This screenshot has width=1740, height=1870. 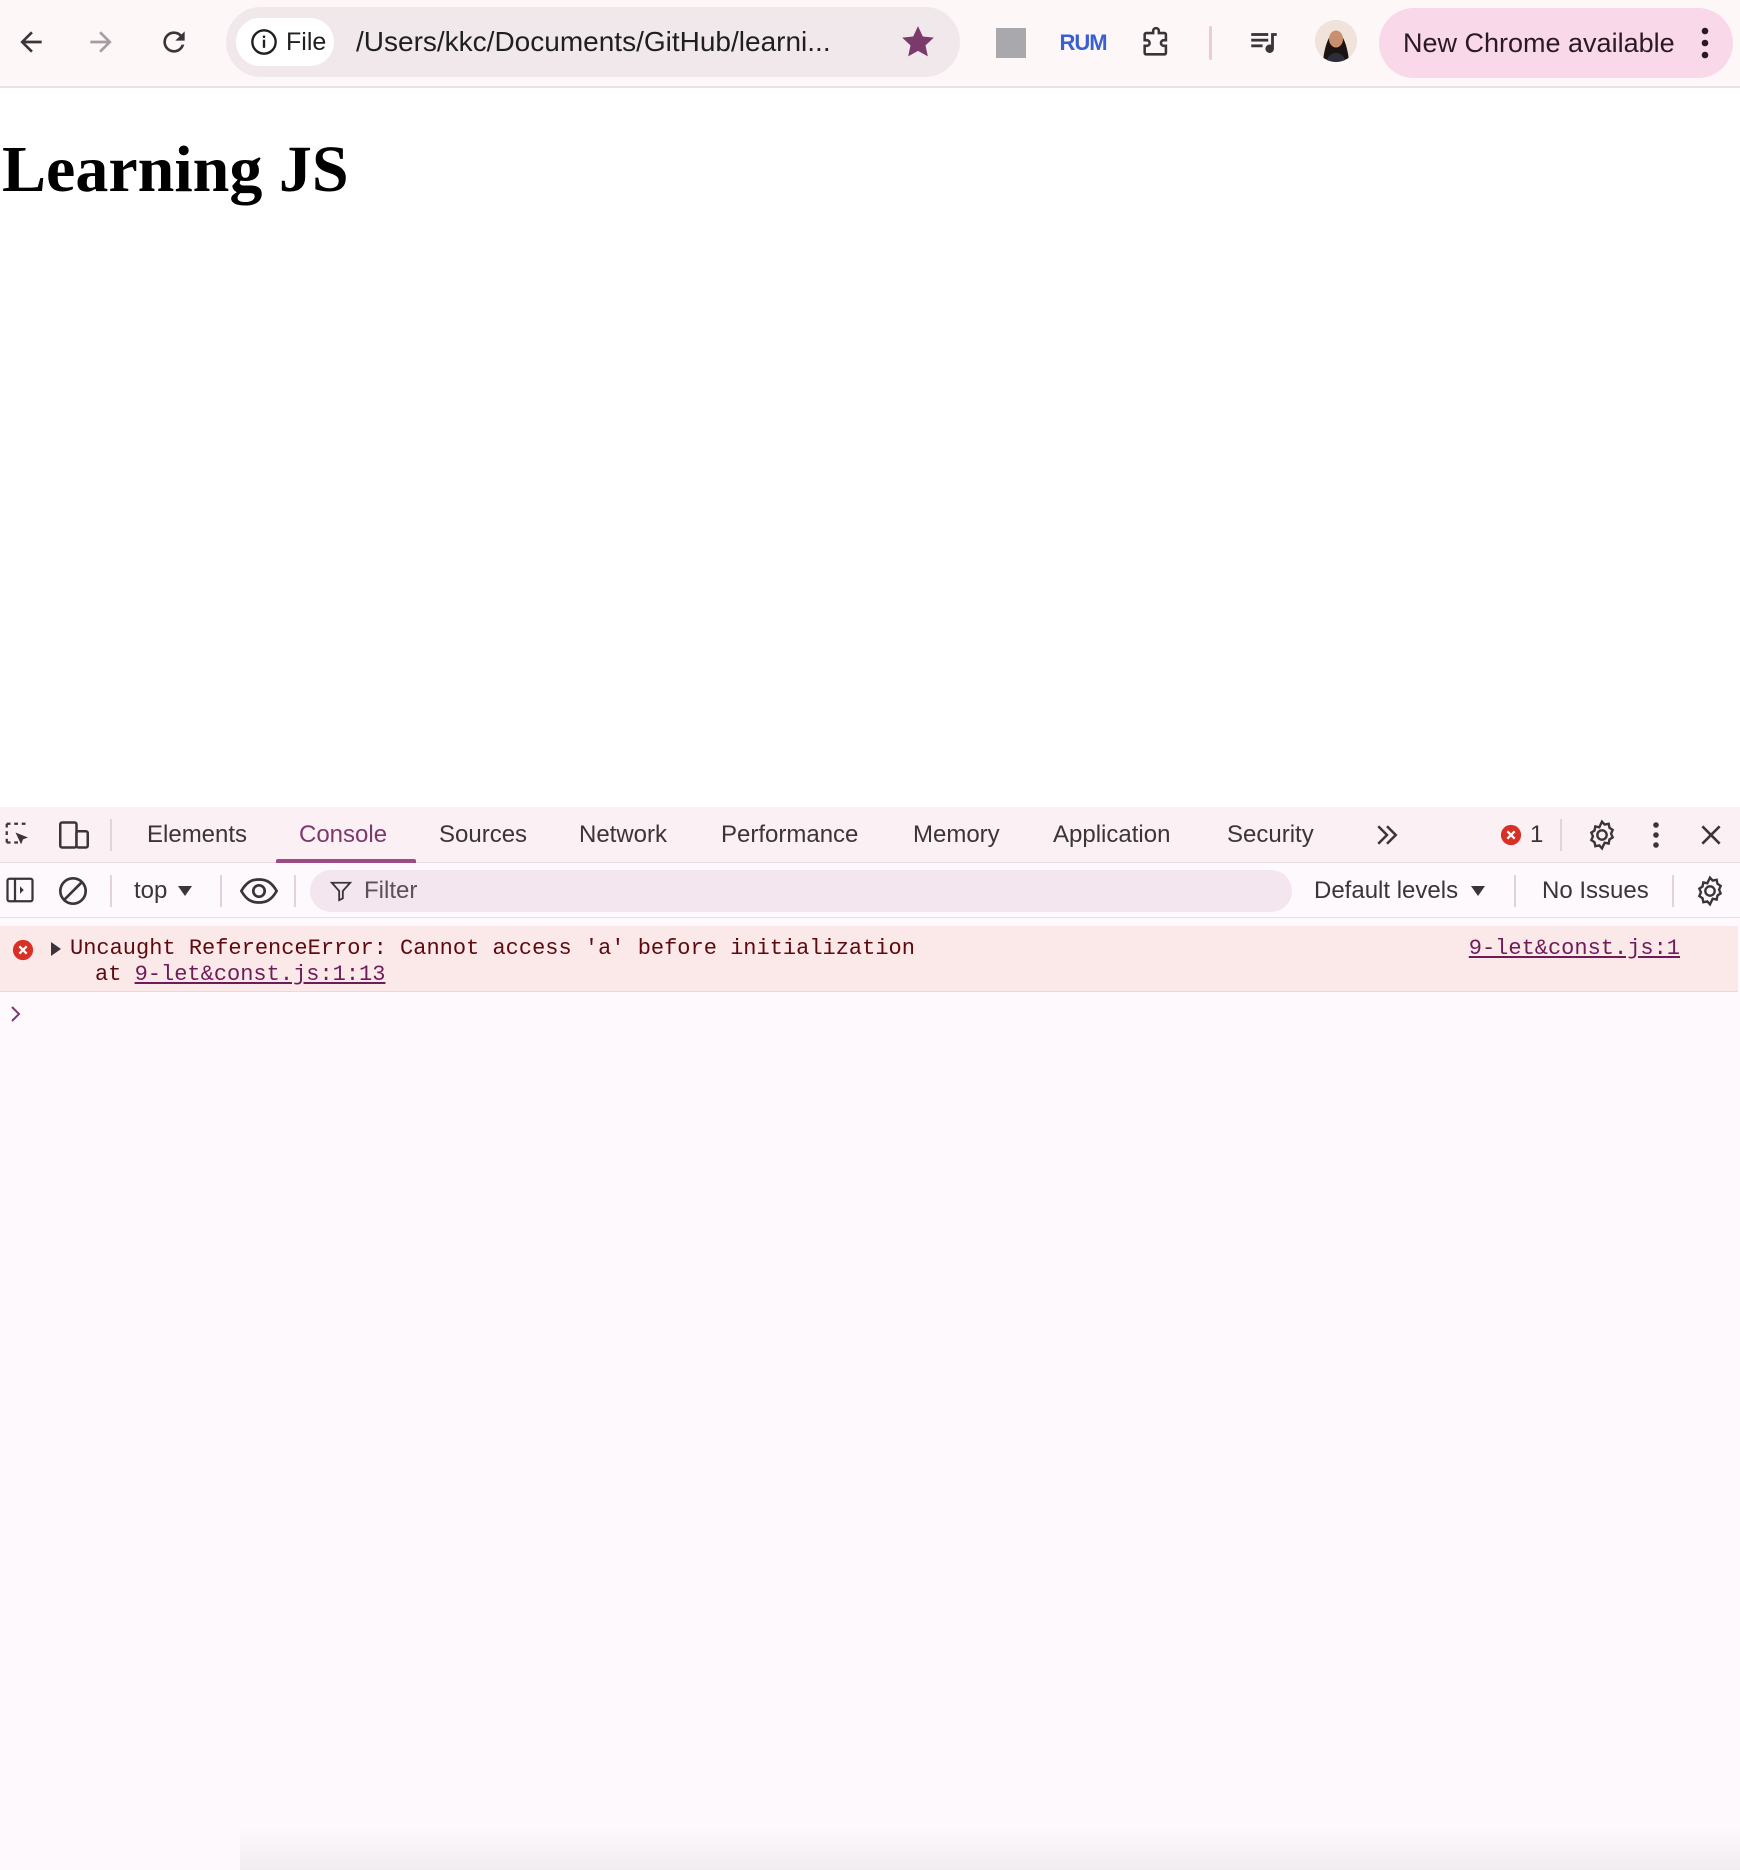 What do you see at coordinates (990, 1848) in the screenshot?
I see `panel-bottom-shadow` at bounding box center [990, 1848].